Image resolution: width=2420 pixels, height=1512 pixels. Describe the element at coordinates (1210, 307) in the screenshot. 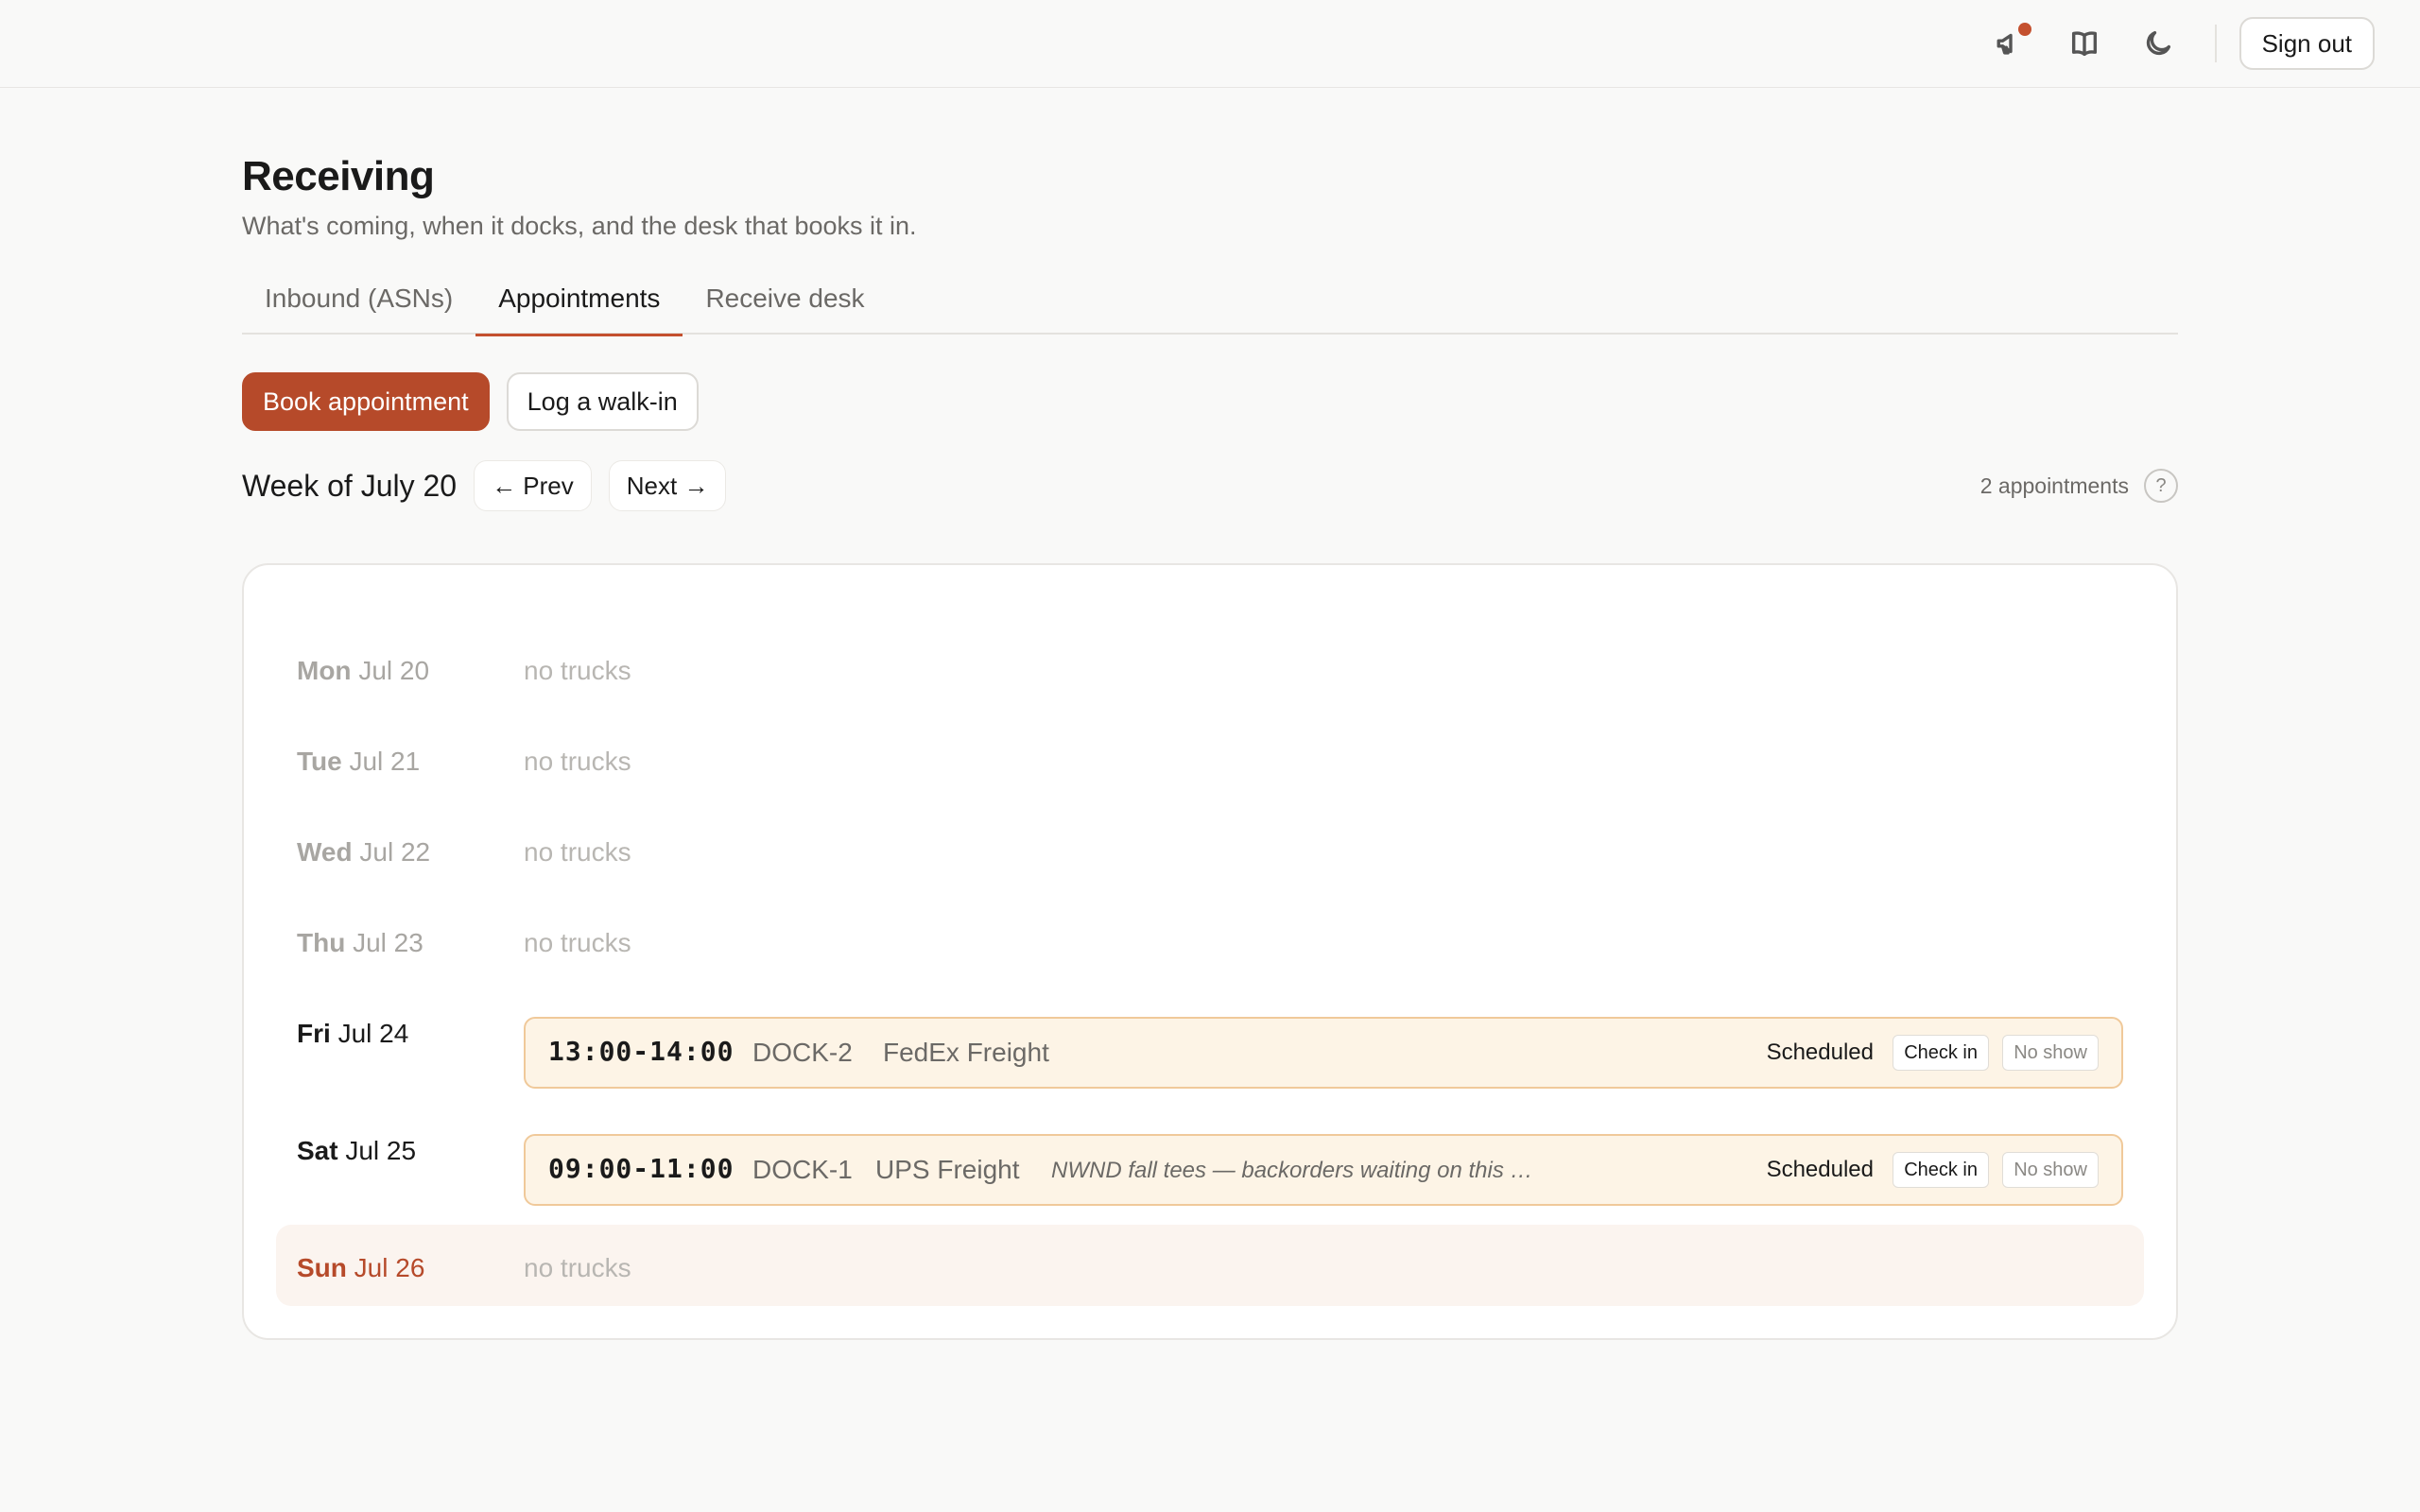

I see `tab-bar: Inbound (ASNs) Appointments Receive desk` at that location.